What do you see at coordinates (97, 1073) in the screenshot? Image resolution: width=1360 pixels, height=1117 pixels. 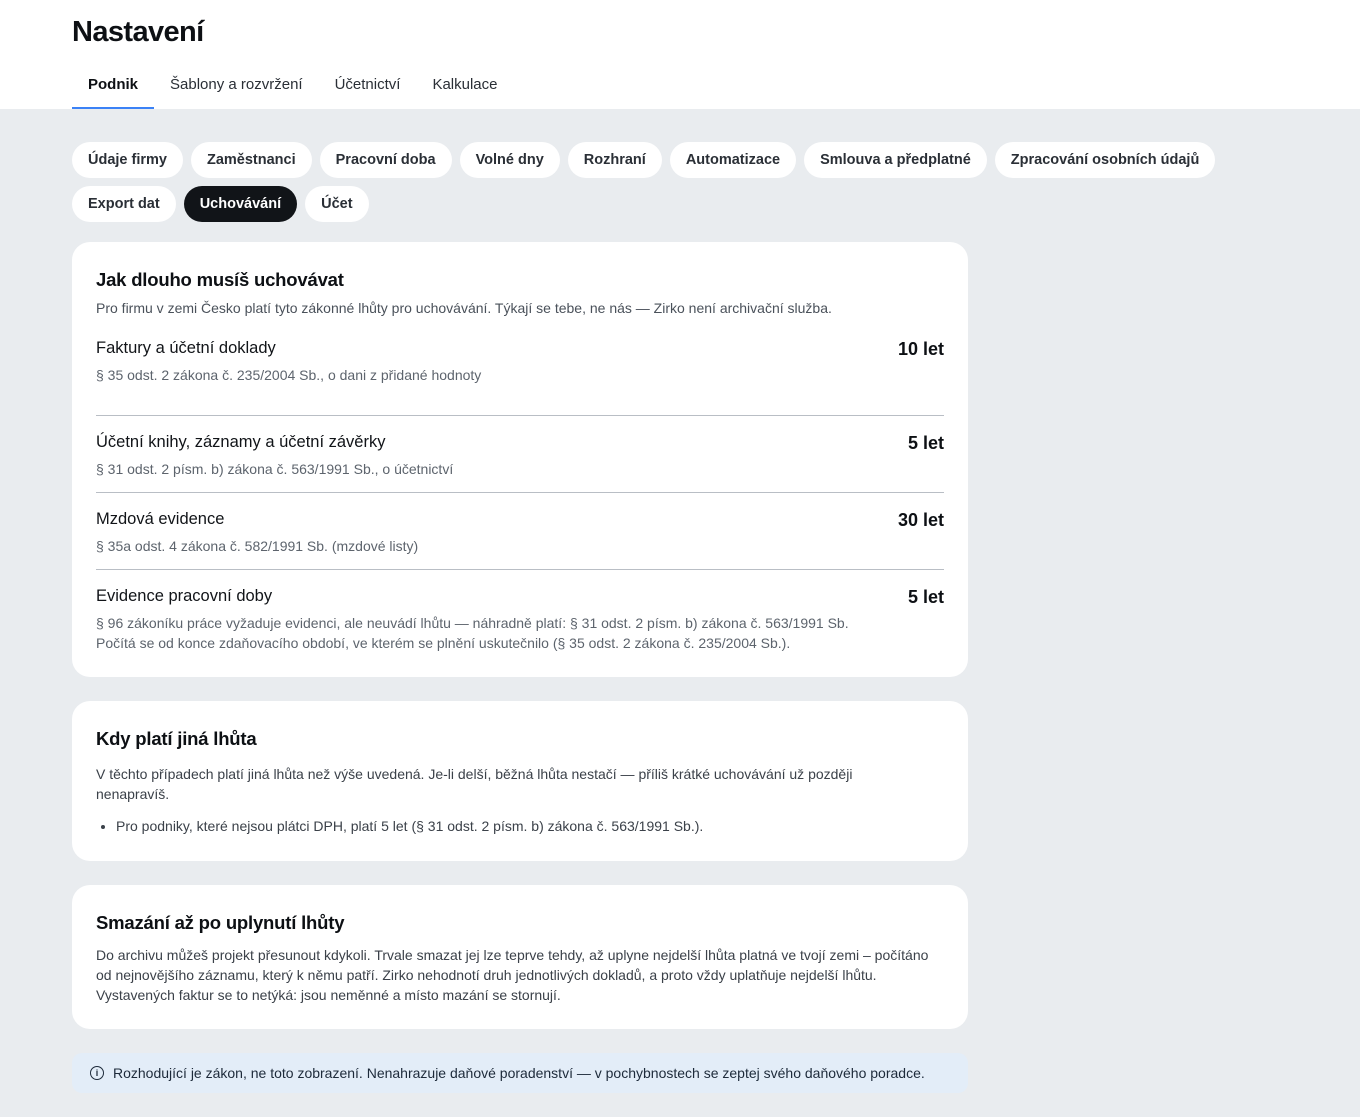 I see `info-icon: i` at bounding box center [97, 1073].